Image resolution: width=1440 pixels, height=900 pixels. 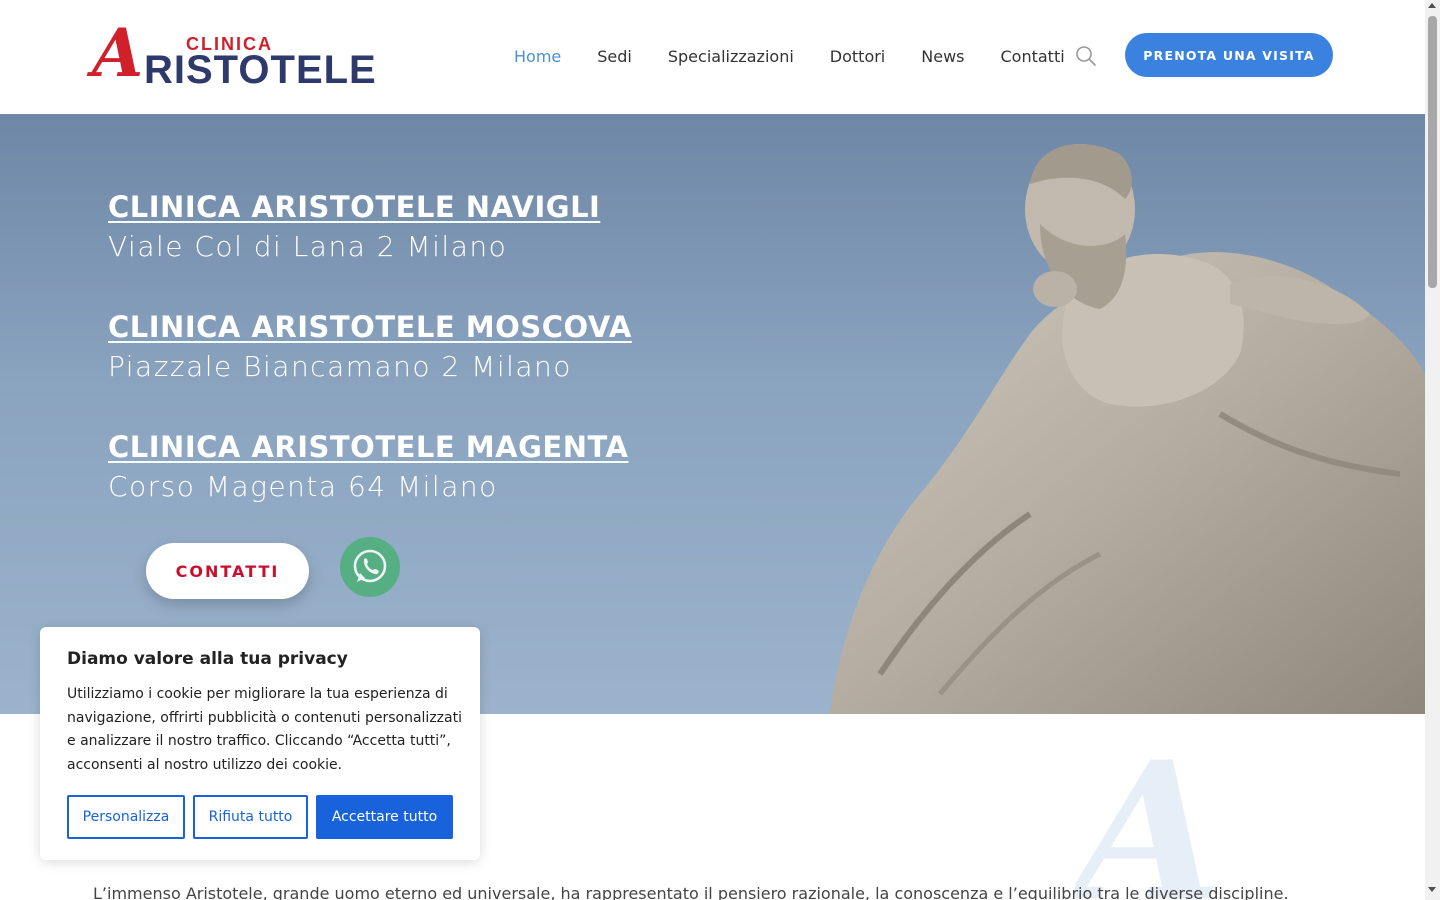 What do you see at coordinates (354, 207) in the screenshot?
I see `location-title: CLINICA ARISTOTELE NAVIGLI` at bounding box center [354, 207].